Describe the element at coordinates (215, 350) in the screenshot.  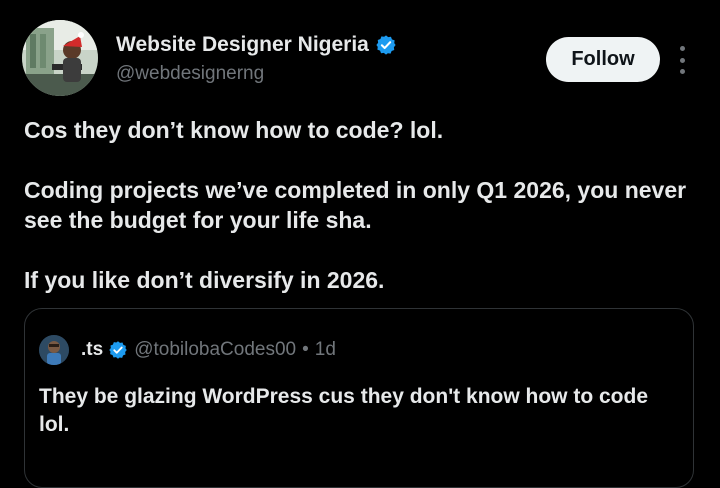
I see `quoted-author-handle: @tobilobaCodes00` at that location.